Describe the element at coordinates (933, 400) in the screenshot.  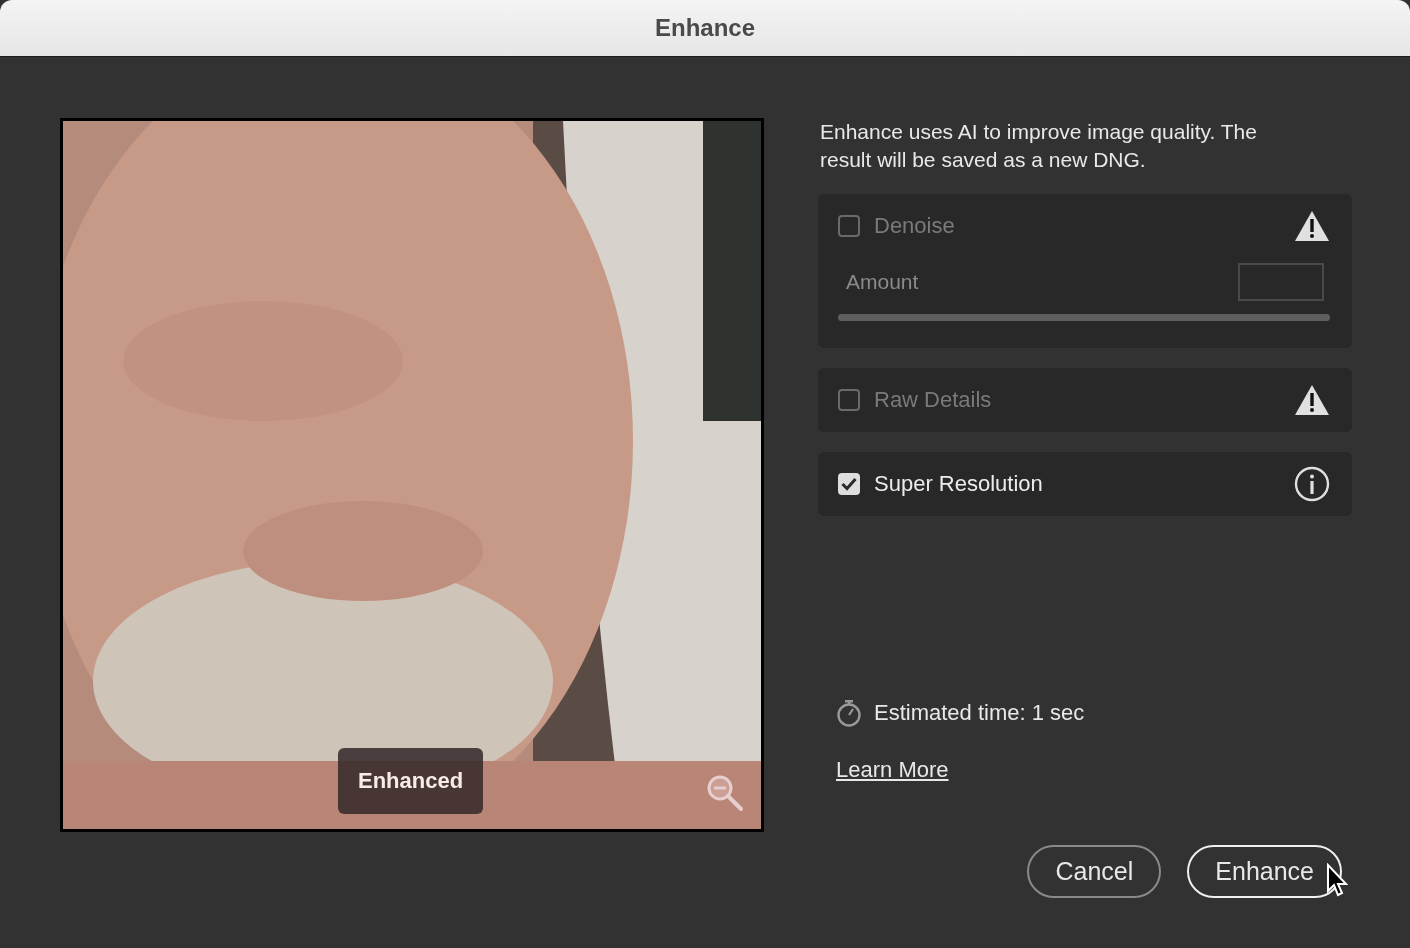
I see `option-label: Raw Details` at that location.